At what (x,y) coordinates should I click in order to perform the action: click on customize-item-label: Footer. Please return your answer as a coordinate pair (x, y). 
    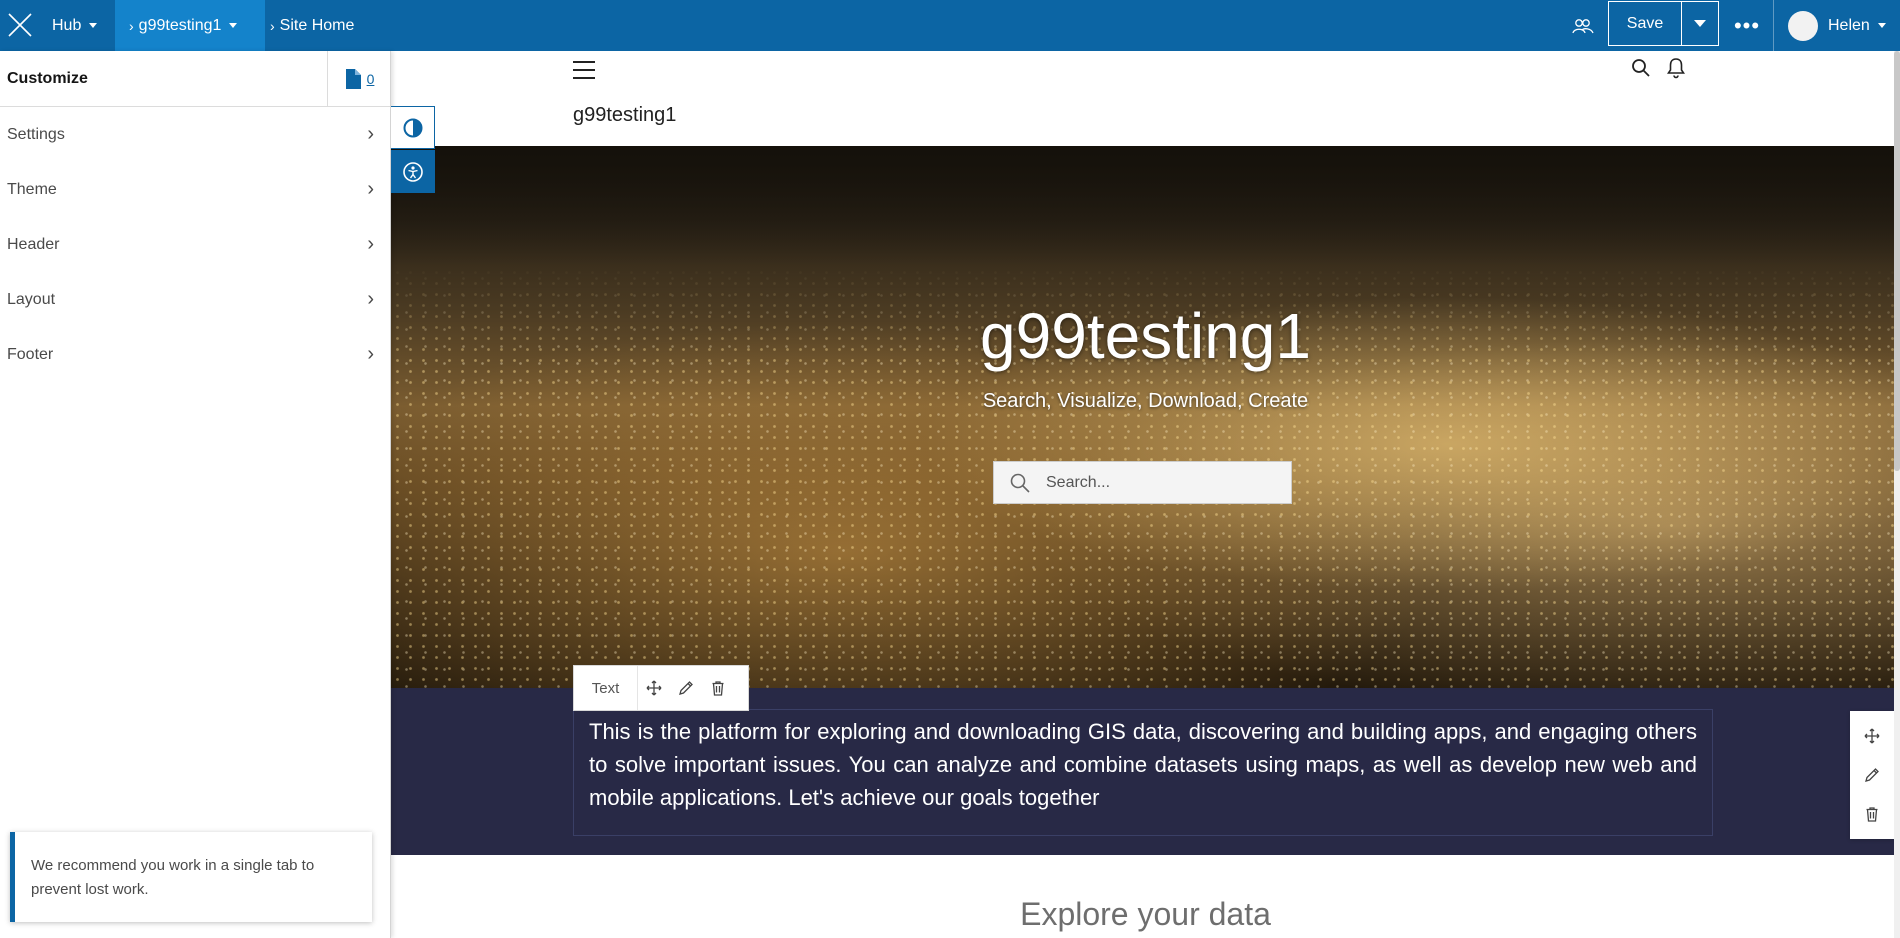
    Looking at the image, I should click on (30, 354).